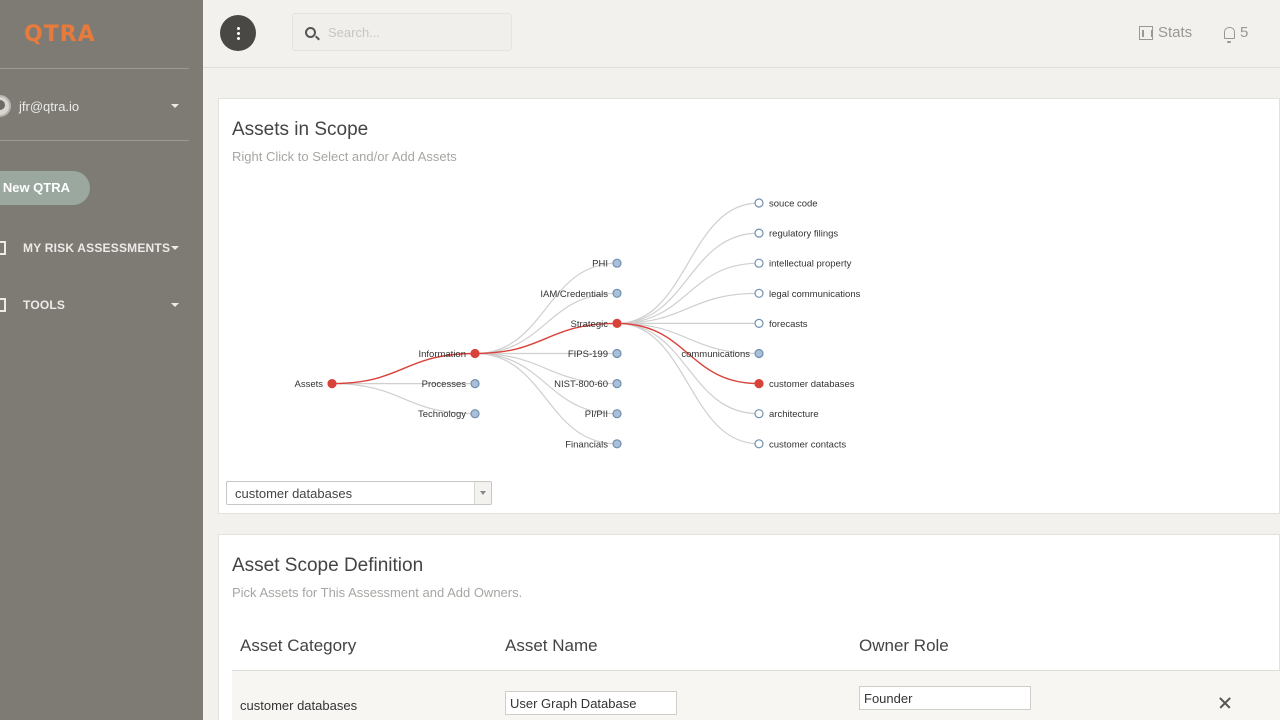 The image size is (1280, 720). Describe the element at coordinates (299, 705) in the screenshot. I see `asset-category-cell: customer databases` at that location.